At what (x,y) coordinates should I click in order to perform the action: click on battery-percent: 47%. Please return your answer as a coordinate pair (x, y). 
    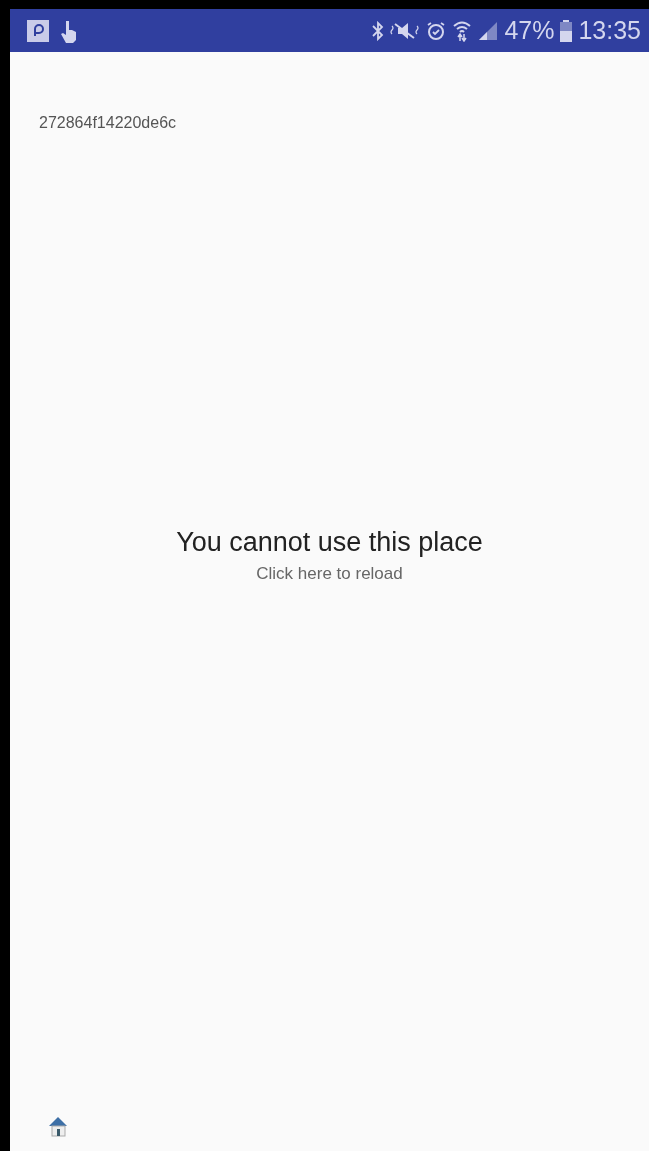
    Looking at the image, I should click on (529, 30).